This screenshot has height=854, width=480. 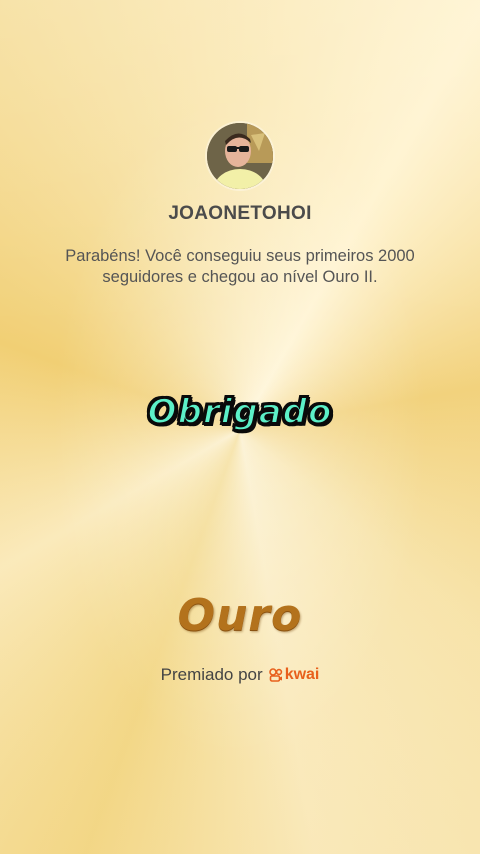 What do you see at coordinates (302, 674) in the screenshot?
I see `kwai-brand: kwai` at bounding box center [302, 674].